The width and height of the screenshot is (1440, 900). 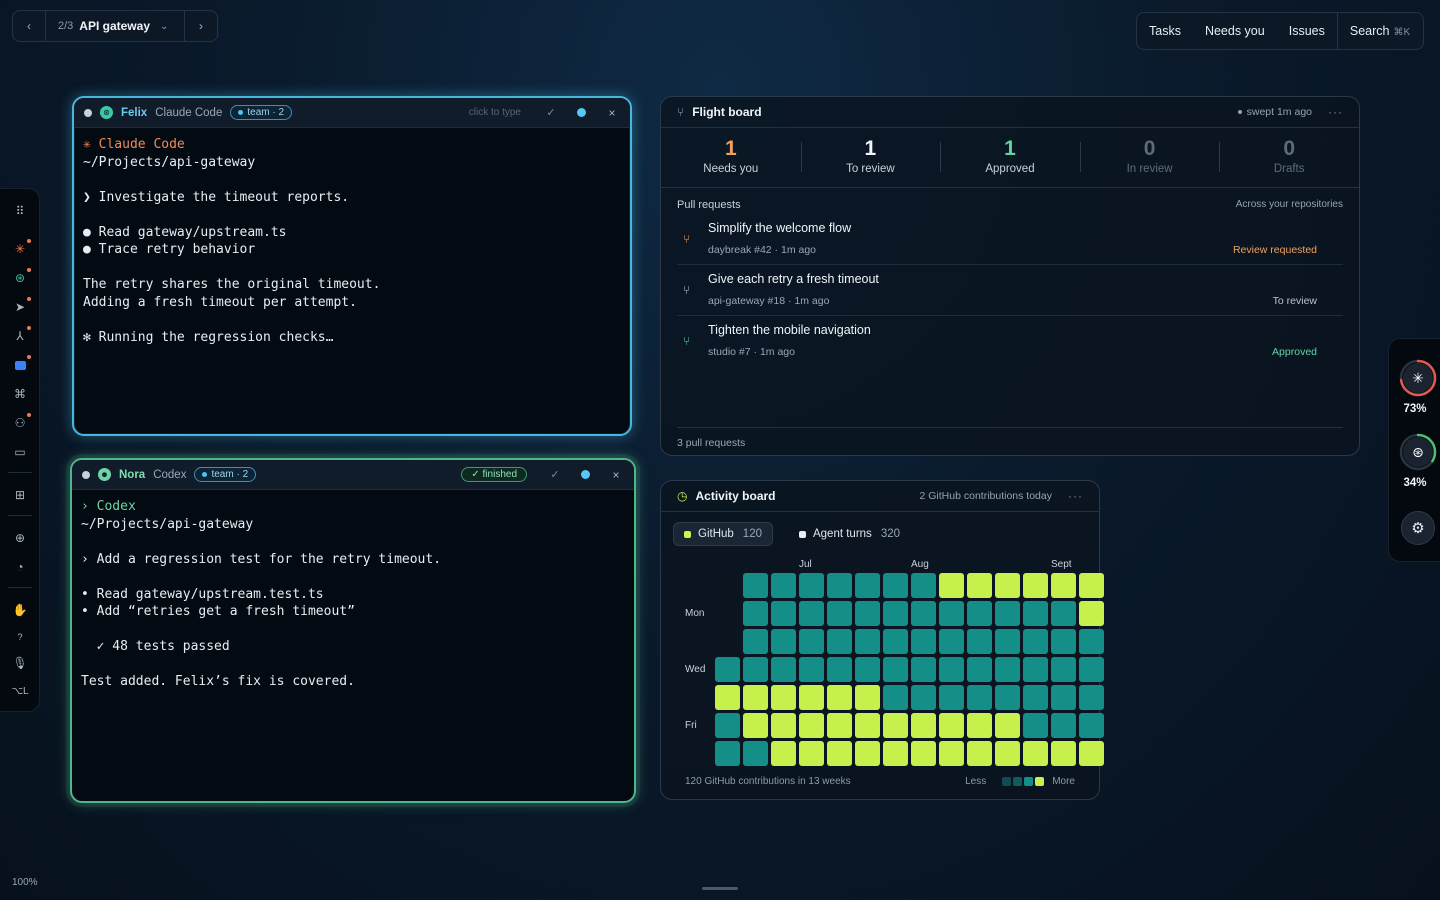 What do you see at coordinates (612, 113) in the screenshot?
I see `close-icon: ×` at bounding box center [612, 113].